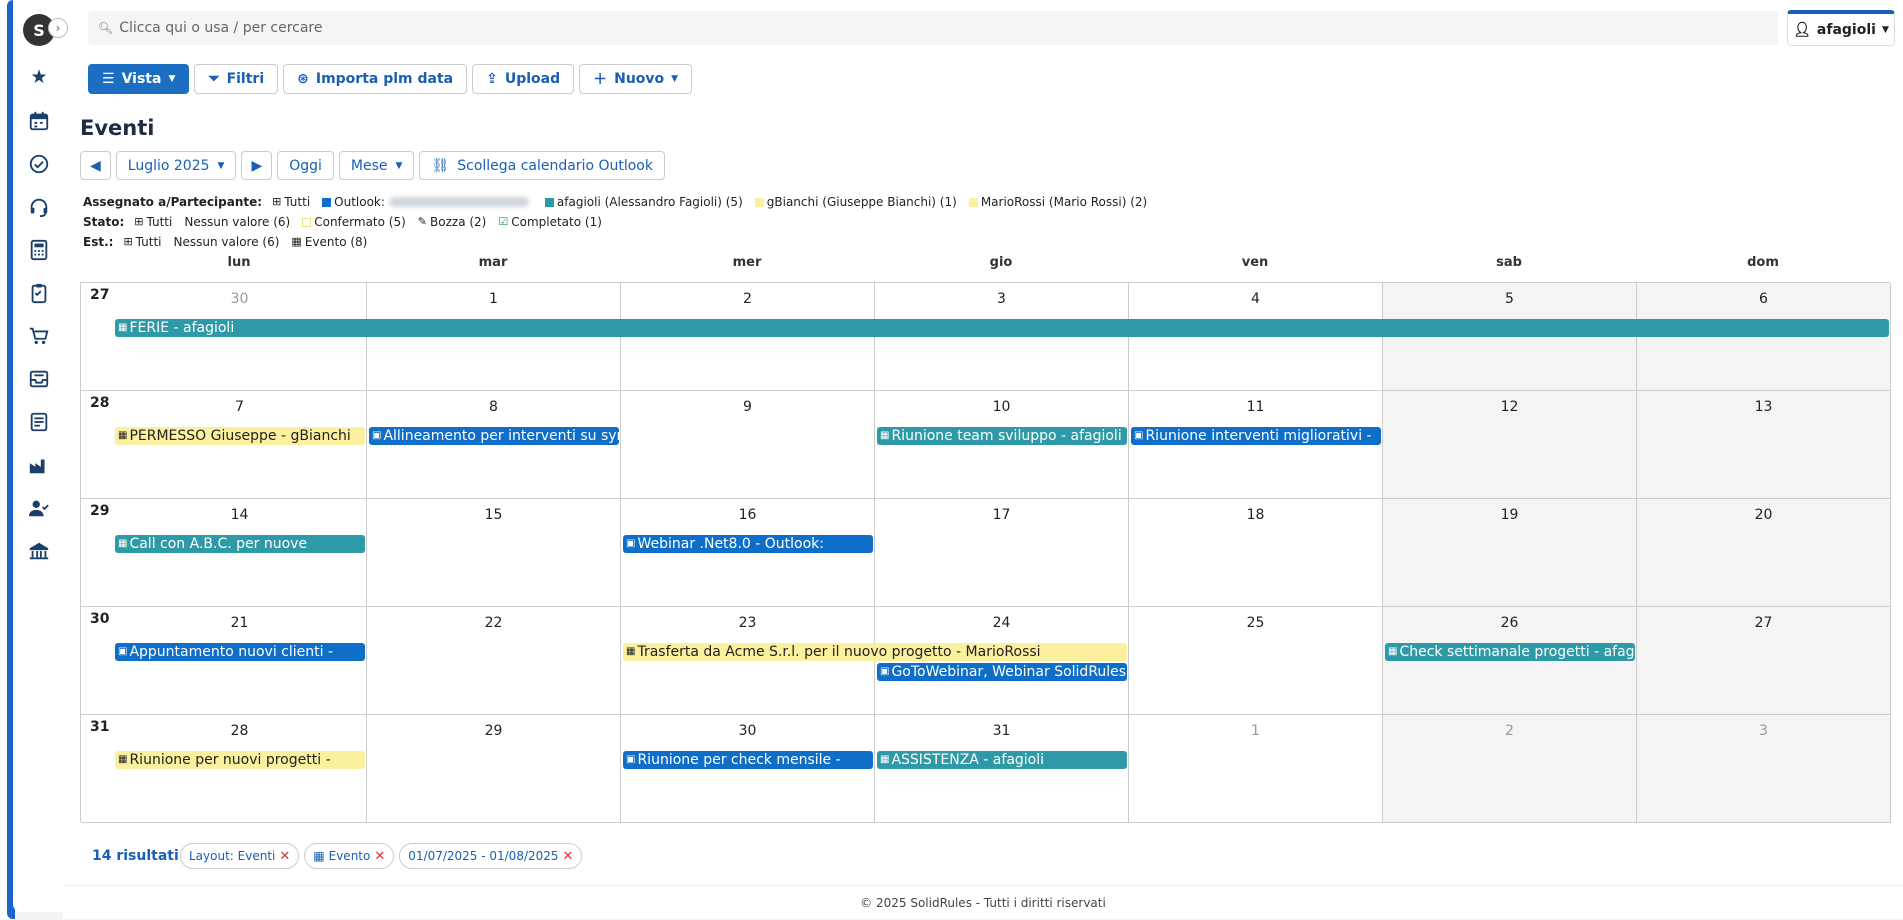 This screenshot has width=1903, height=920. What do you see at coordinates (1001, 623) in the screenshot?
I see `day-number: 24` at bounding box center [1001, 623].